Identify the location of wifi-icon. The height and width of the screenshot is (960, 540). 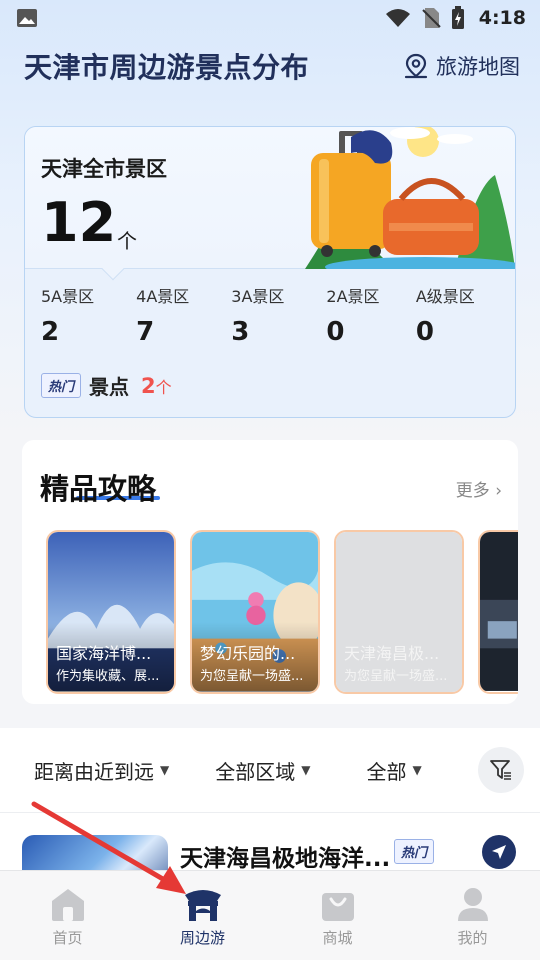
(397, 18).